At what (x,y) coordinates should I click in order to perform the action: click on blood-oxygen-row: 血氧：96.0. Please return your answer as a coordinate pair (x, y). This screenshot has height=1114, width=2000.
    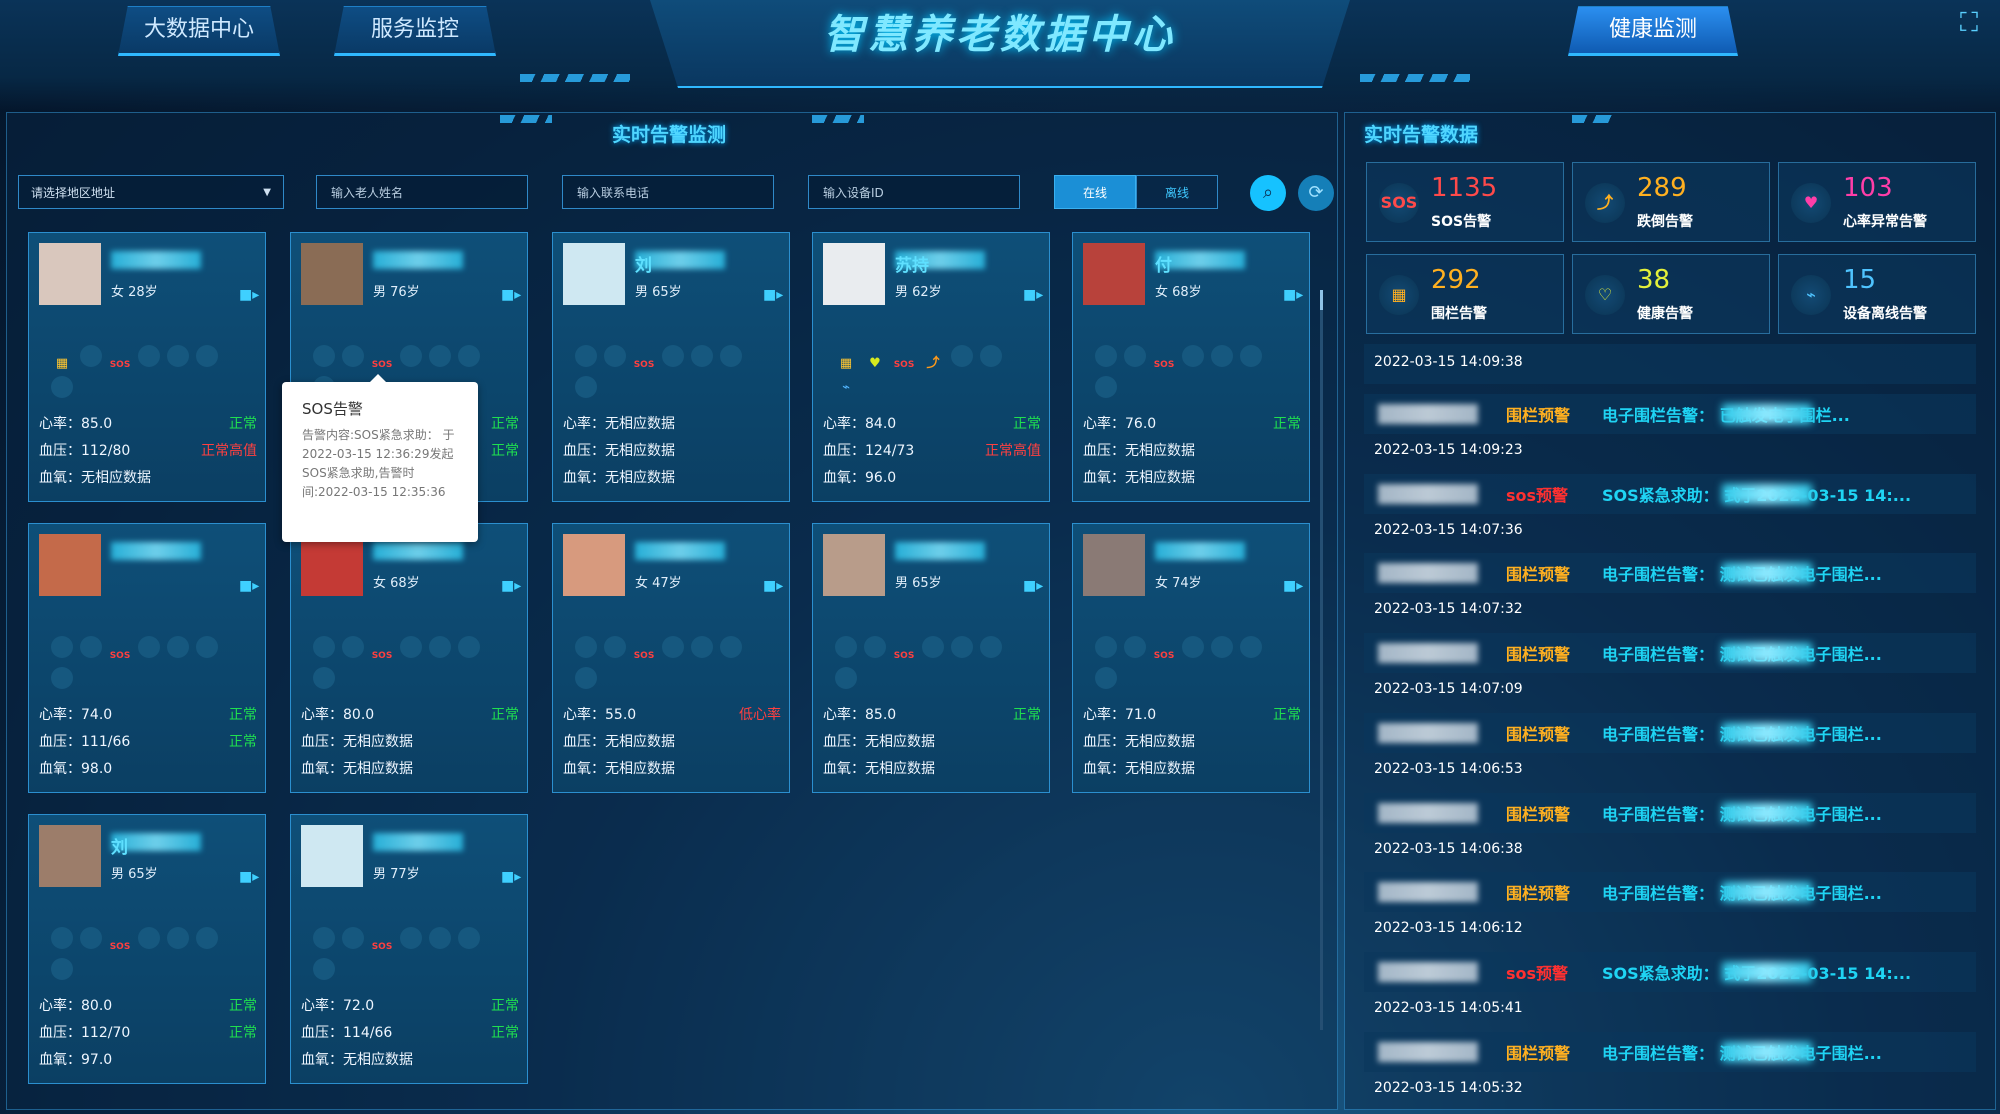
    Looking at the image, I should click on (932, 477).